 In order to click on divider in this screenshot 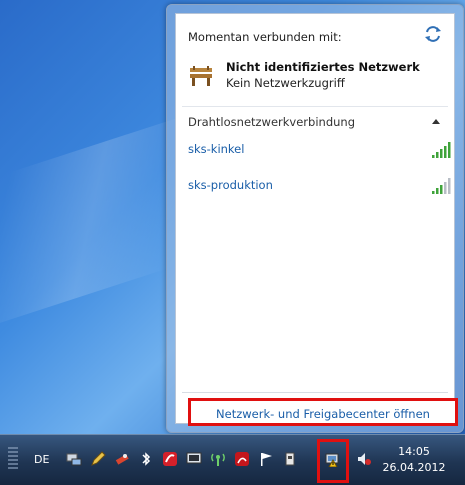, I will do `click(315, 106)`.